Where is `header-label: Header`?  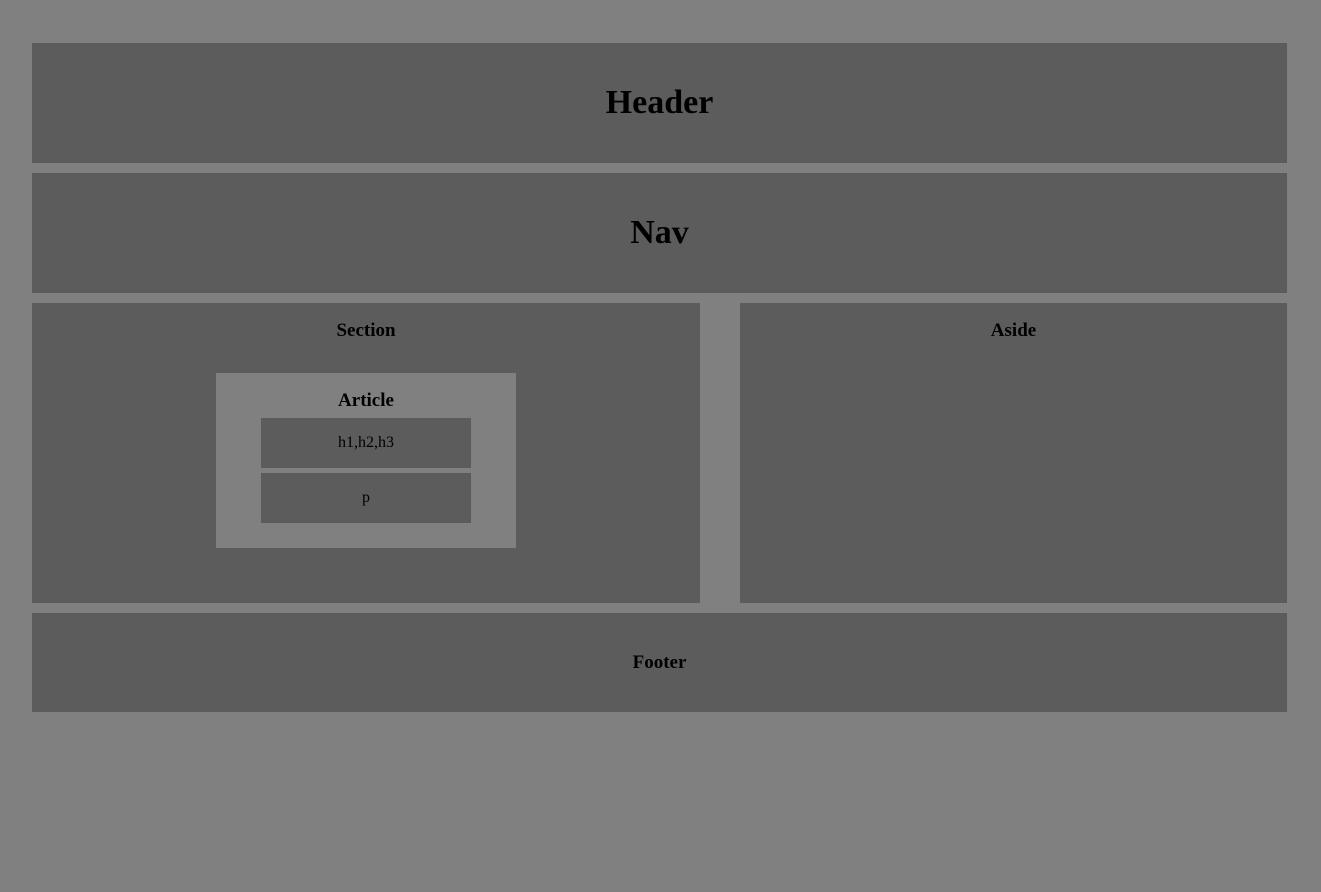
header-label: Header is located at coordinates (659, 102).